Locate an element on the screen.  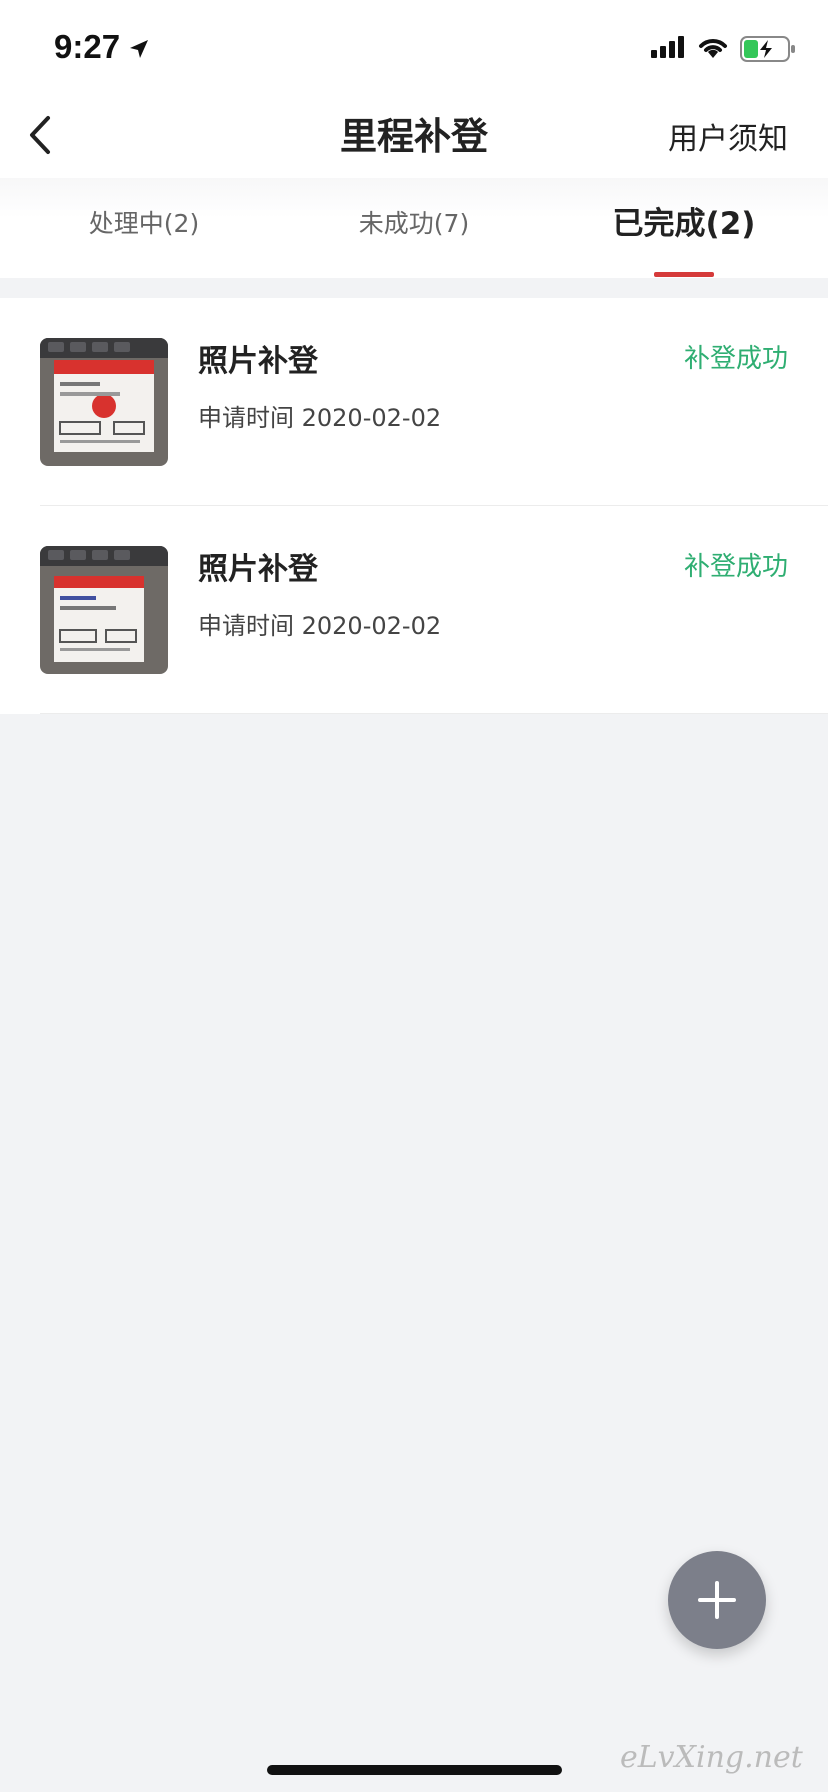
plus-icon is located at coordinates (717, 1600).